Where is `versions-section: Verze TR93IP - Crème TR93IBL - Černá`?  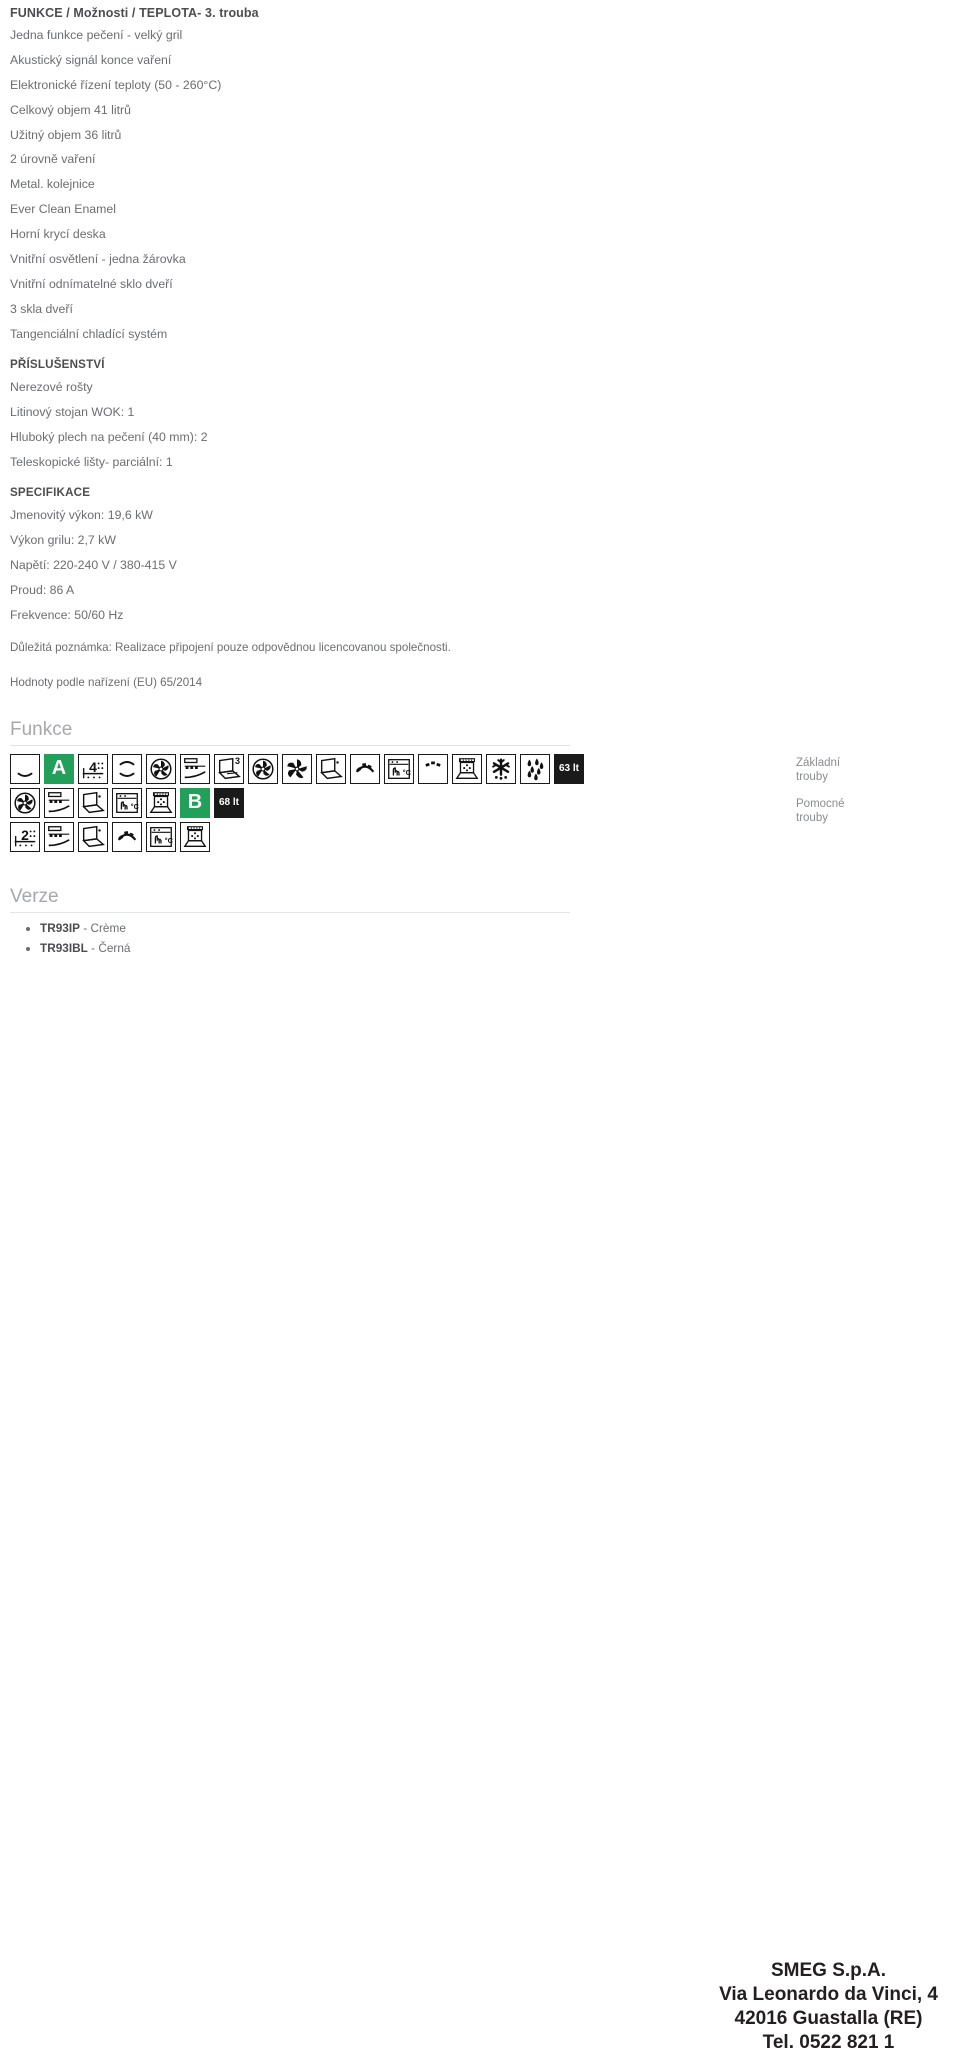 versions-section: Verze TR93IP - Crème TR93IBL - Černá is located at coordinates (460, 920).